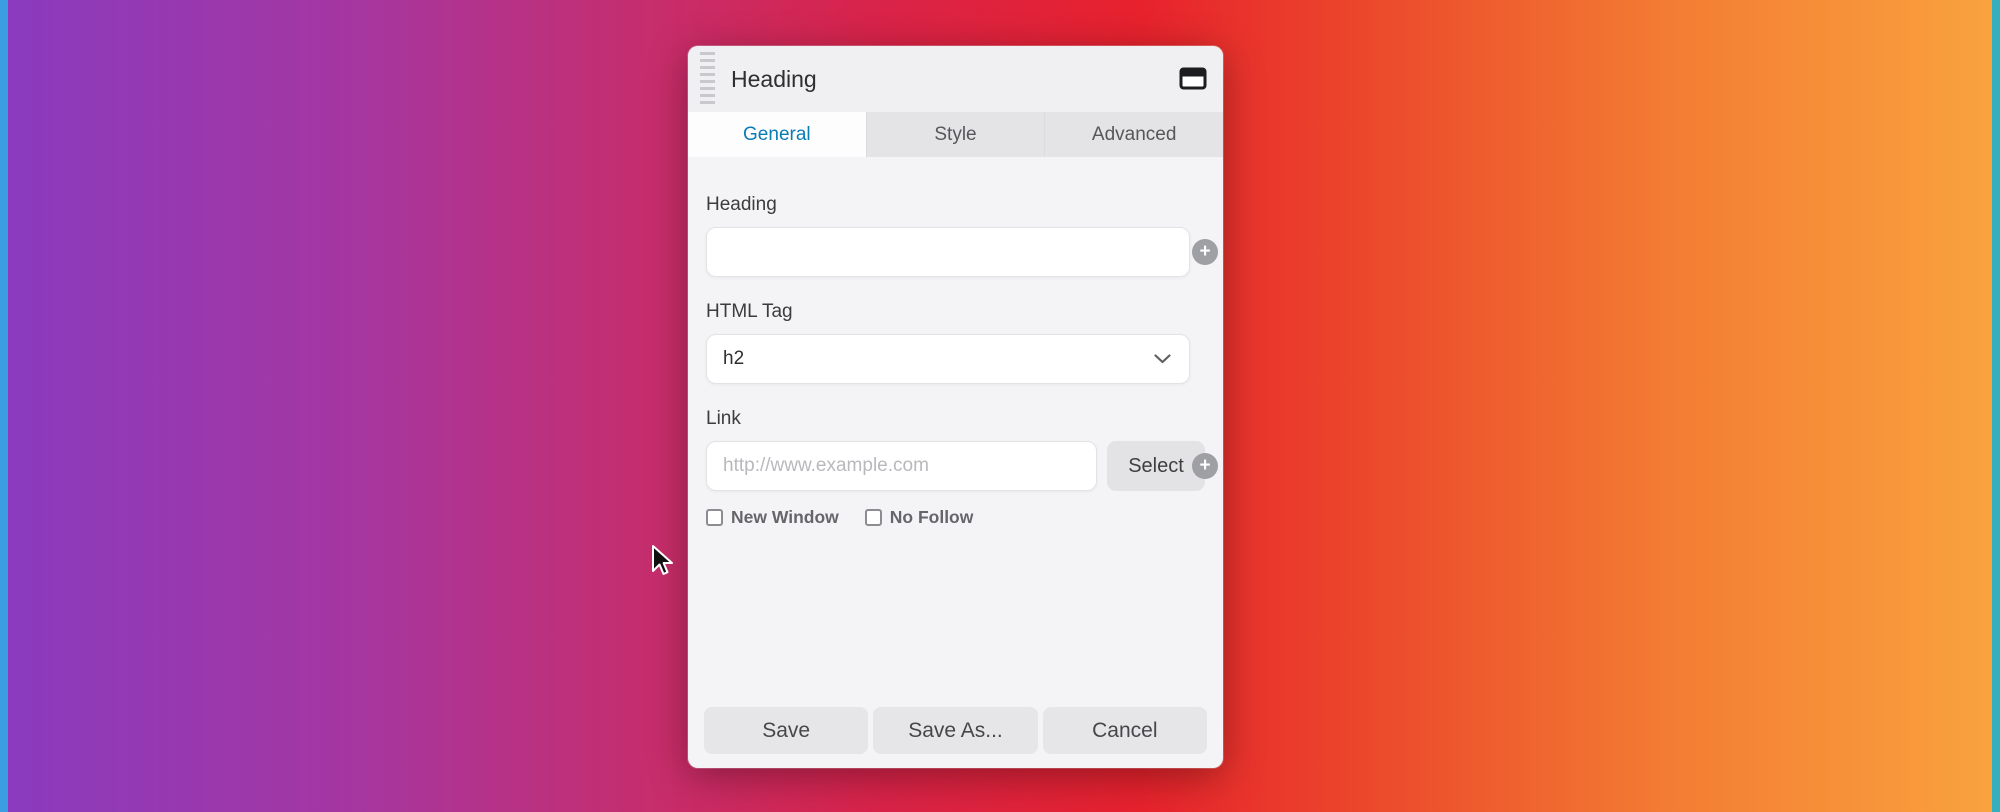 The width and height of the screenshot is (2000, 812). What do you see at coordinates (1124, 730) in the screenshot?
I see `cancel-button: Cancel` at bounding box center [1124, 730].